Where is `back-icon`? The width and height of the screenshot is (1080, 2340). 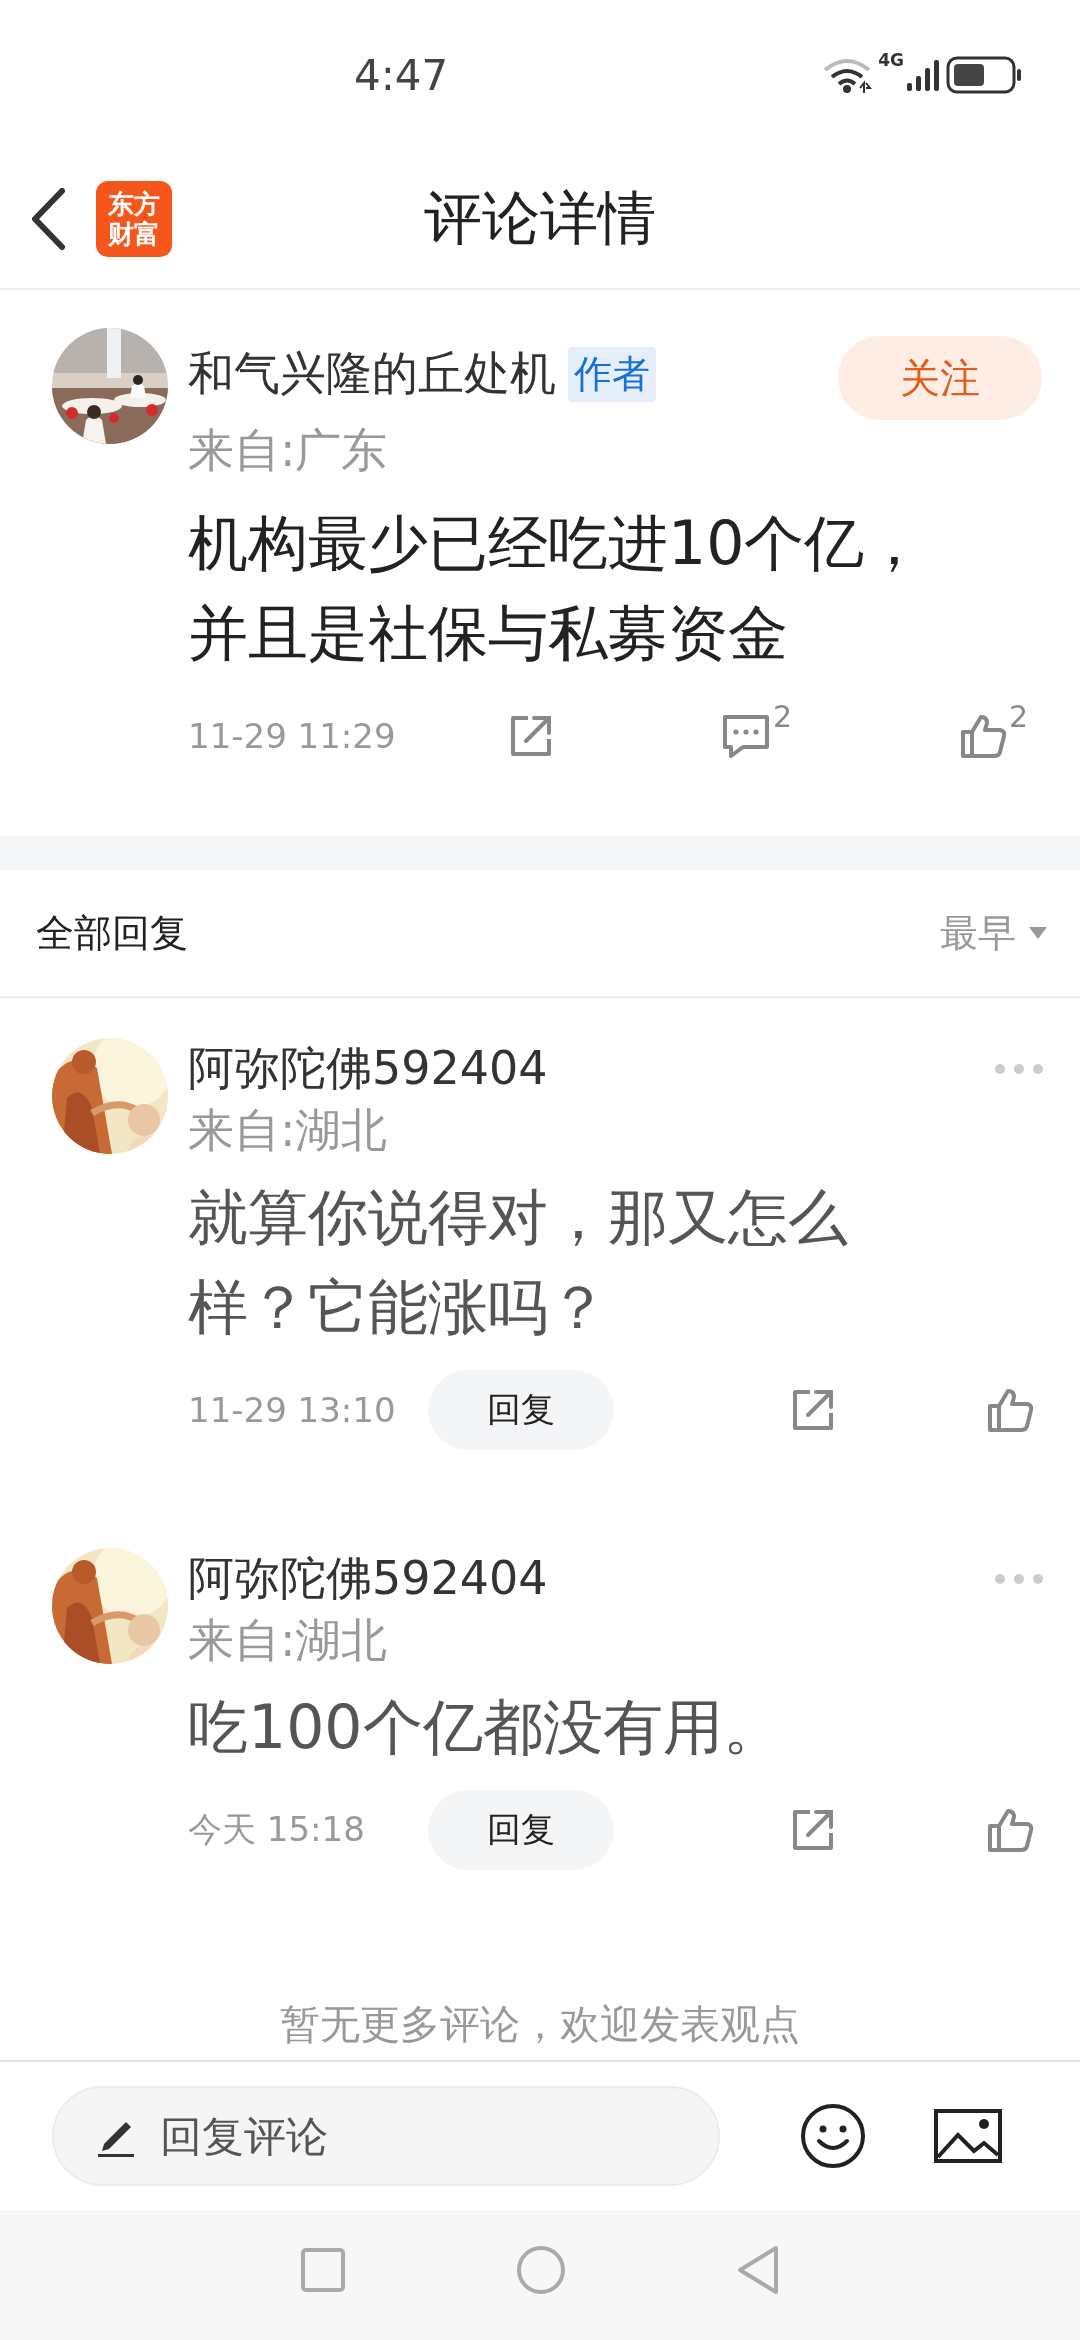
back-icon is located at coordinates (48, 219).